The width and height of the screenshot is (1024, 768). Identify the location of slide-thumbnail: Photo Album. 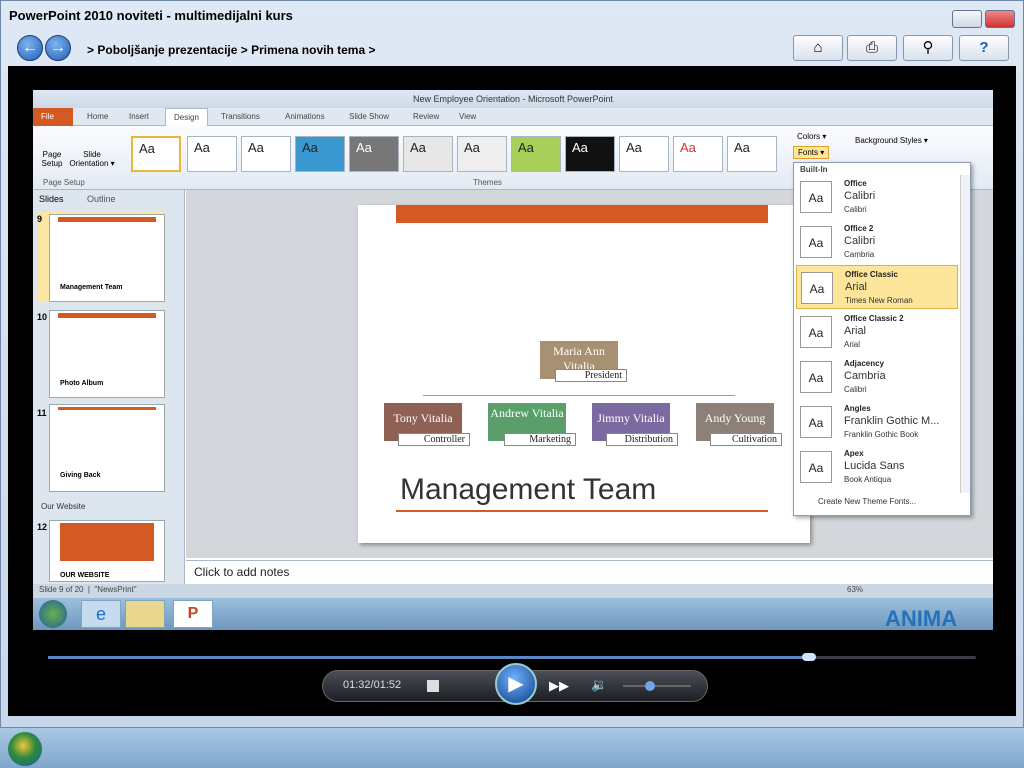
(107, 354).